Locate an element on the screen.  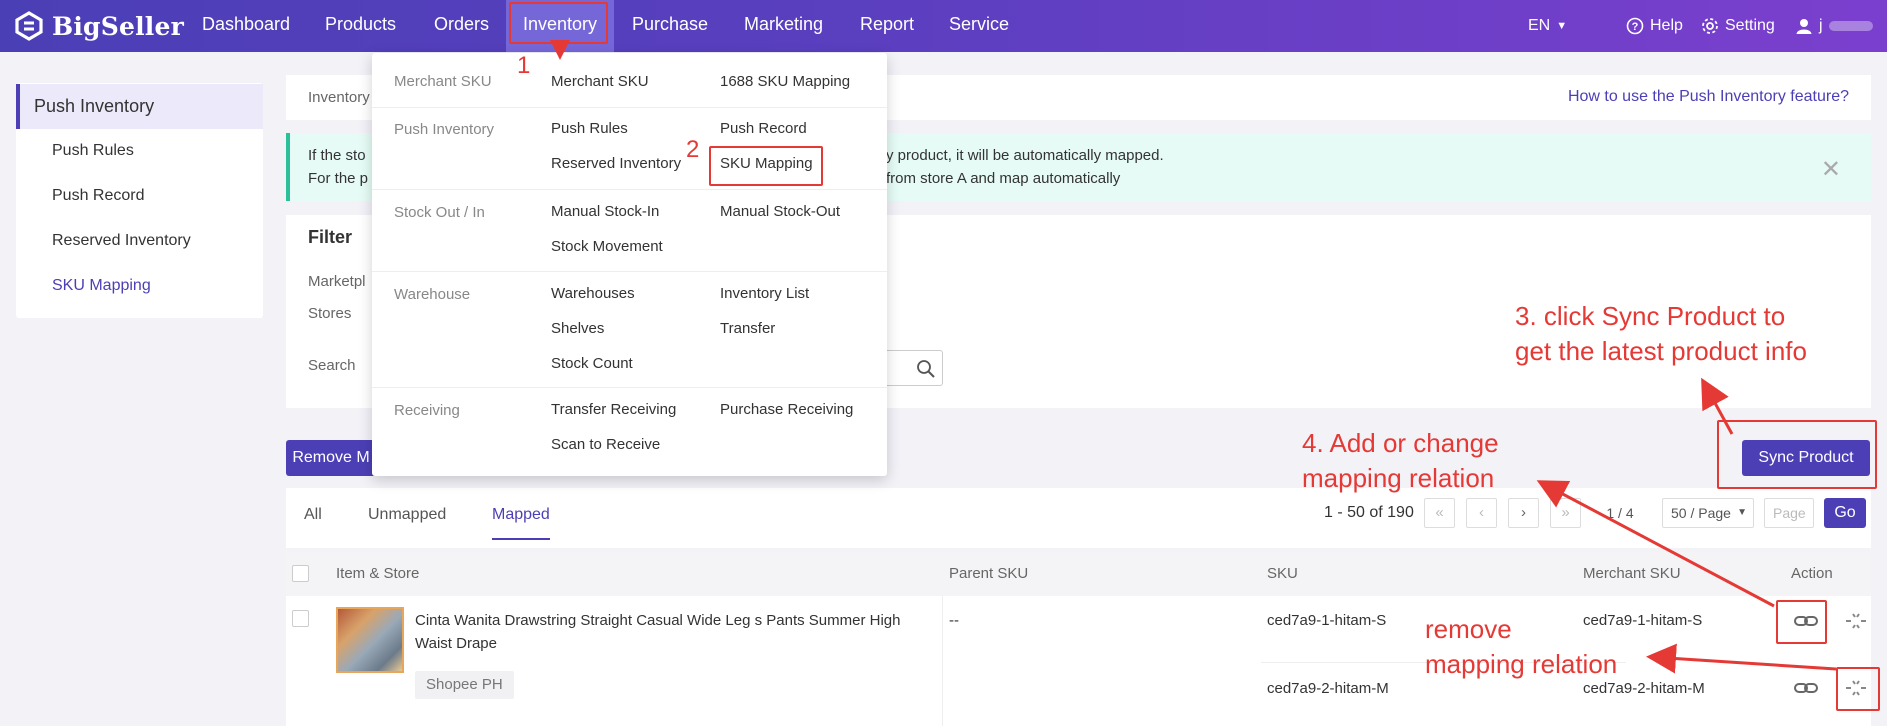
product-thumbnail is located at coordinates (370, 640).